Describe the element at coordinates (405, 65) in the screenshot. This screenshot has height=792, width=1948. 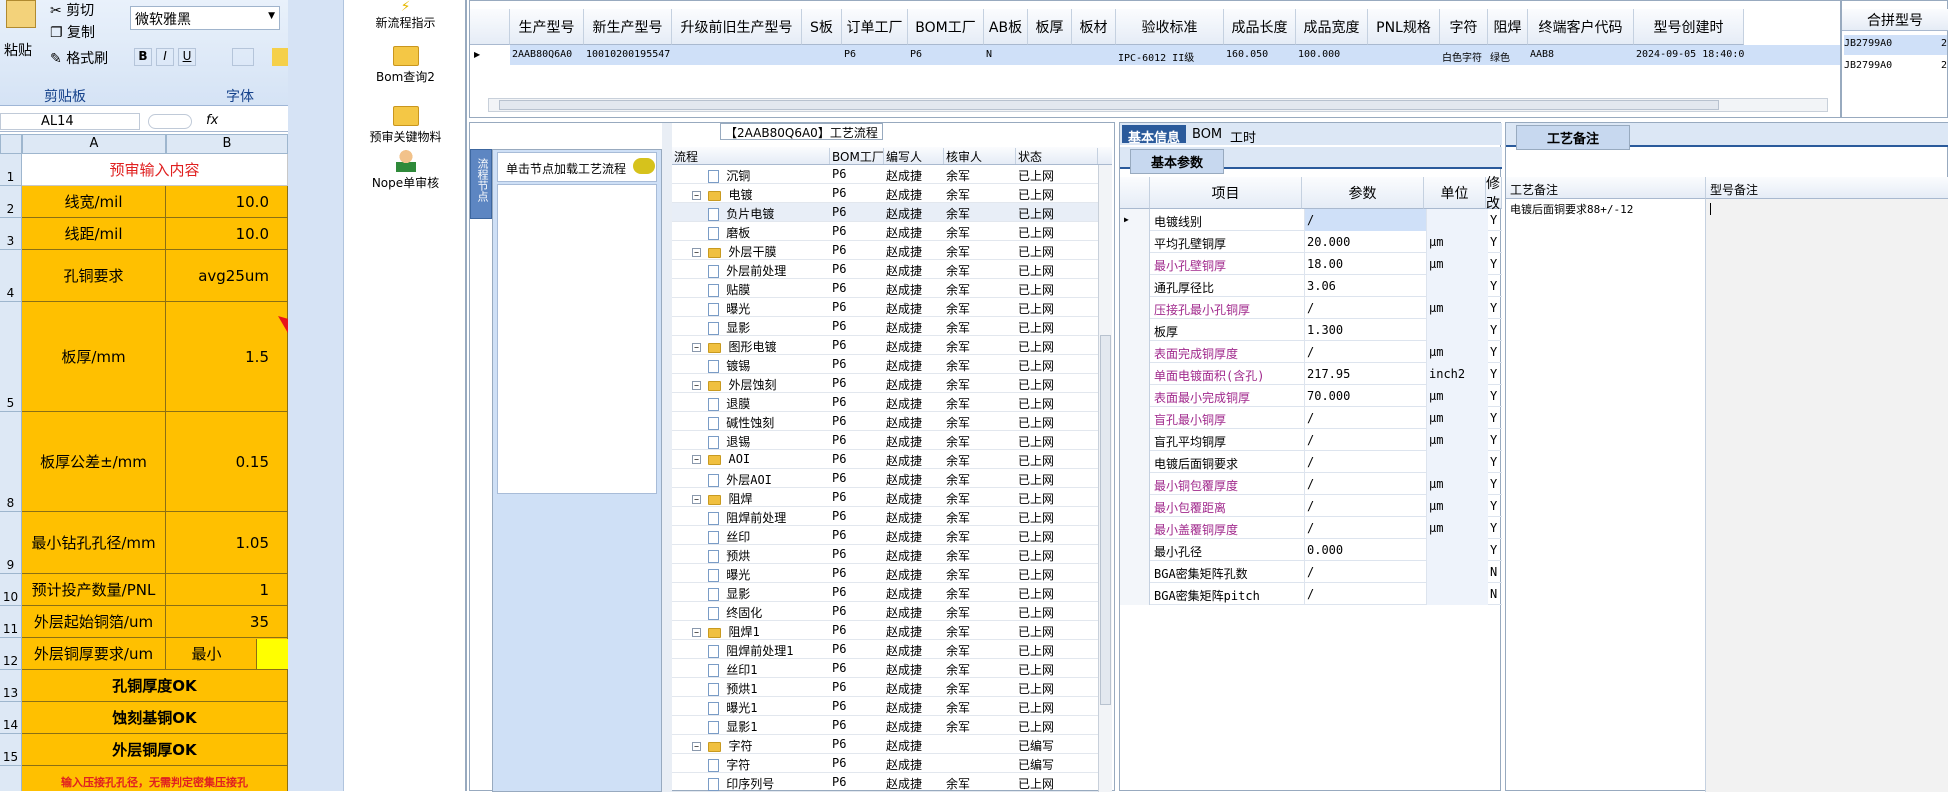
I see `shortcut-item: Bom查询2` at that location.